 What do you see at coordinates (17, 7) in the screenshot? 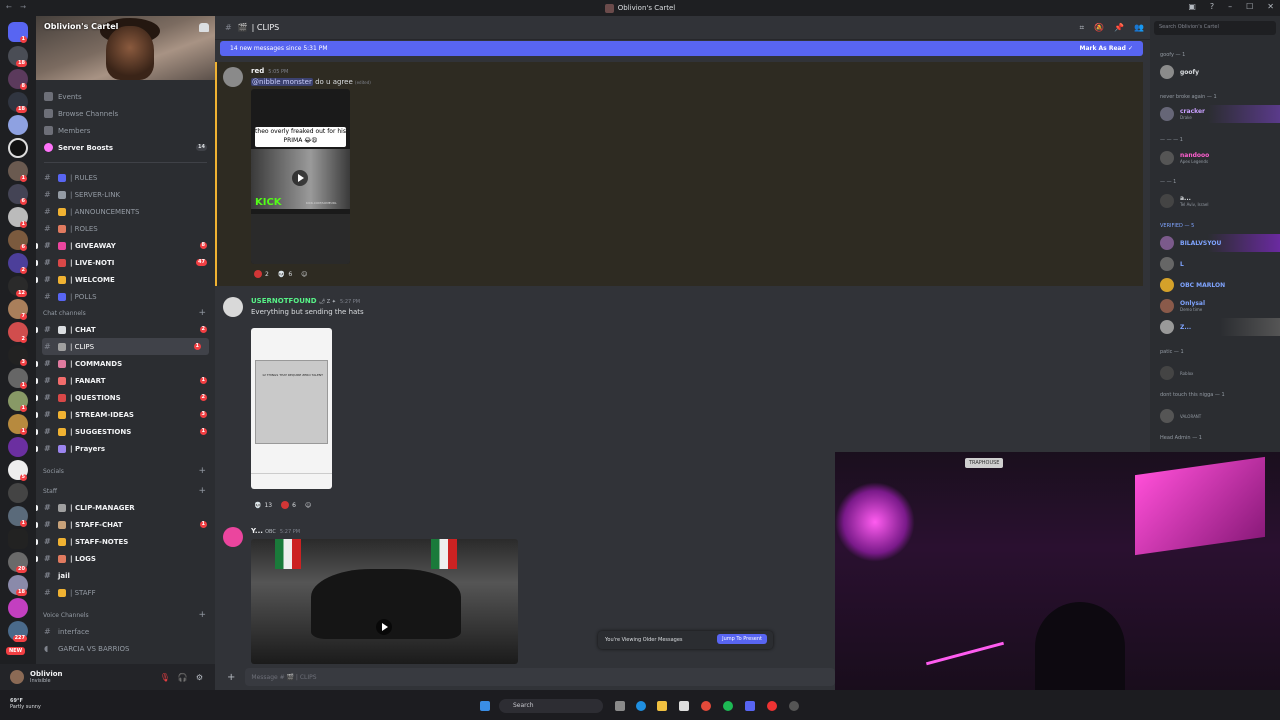
I see `back-forward-icon: ← →` at bounding box center [17, 7].